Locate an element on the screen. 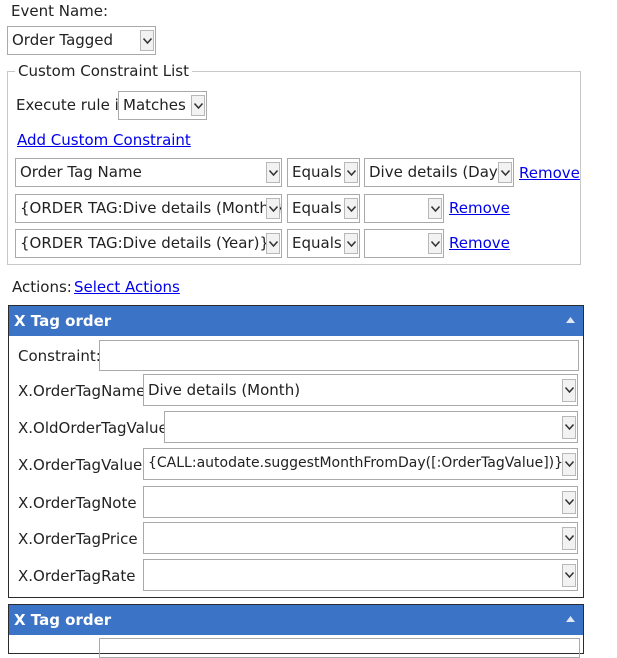  constraint-field-select: {ORDER TAG:Dive details (Year)} is located at coordinates (148, 243).